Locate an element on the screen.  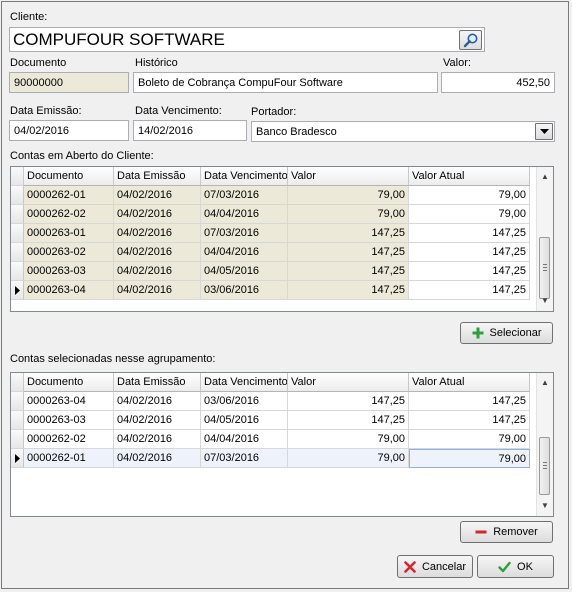
cancel-button: Cancelar is located at coordinates (435, 566).